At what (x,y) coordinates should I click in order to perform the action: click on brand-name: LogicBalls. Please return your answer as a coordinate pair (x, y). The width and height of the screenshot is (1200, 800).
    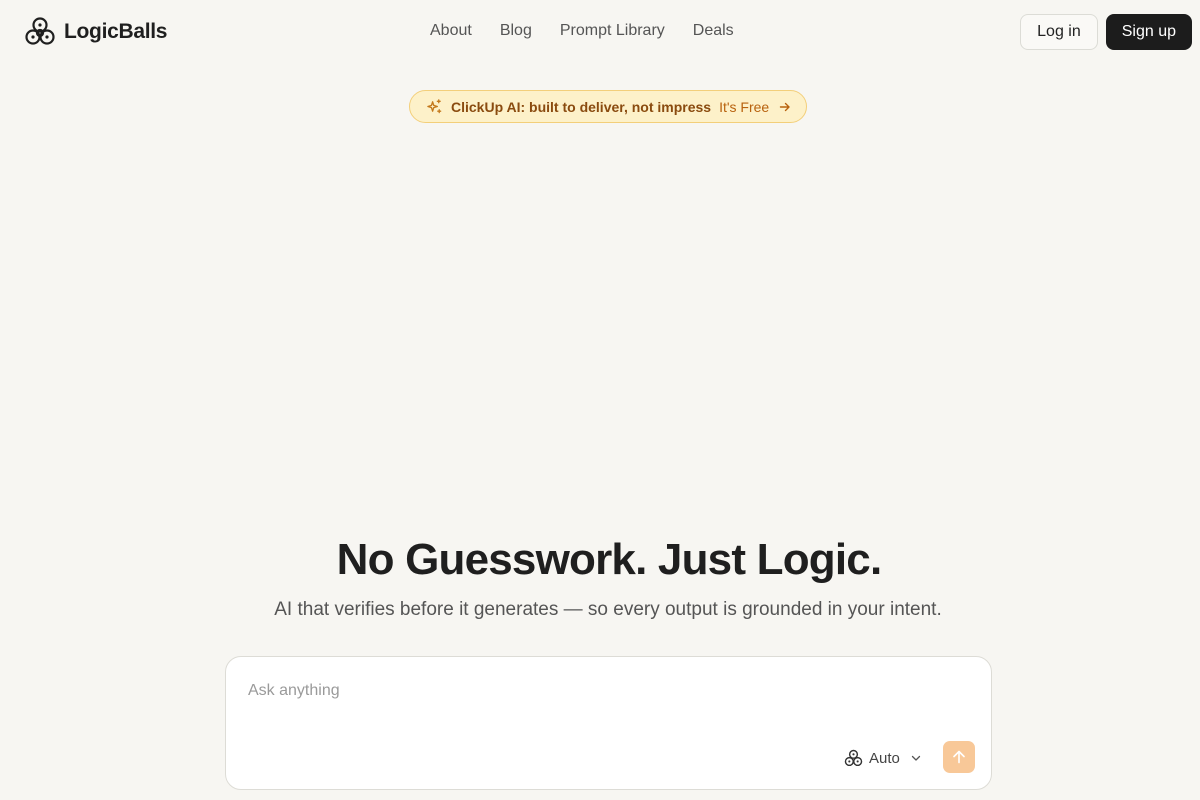
    Looking at the image, I should click on (116, 31).